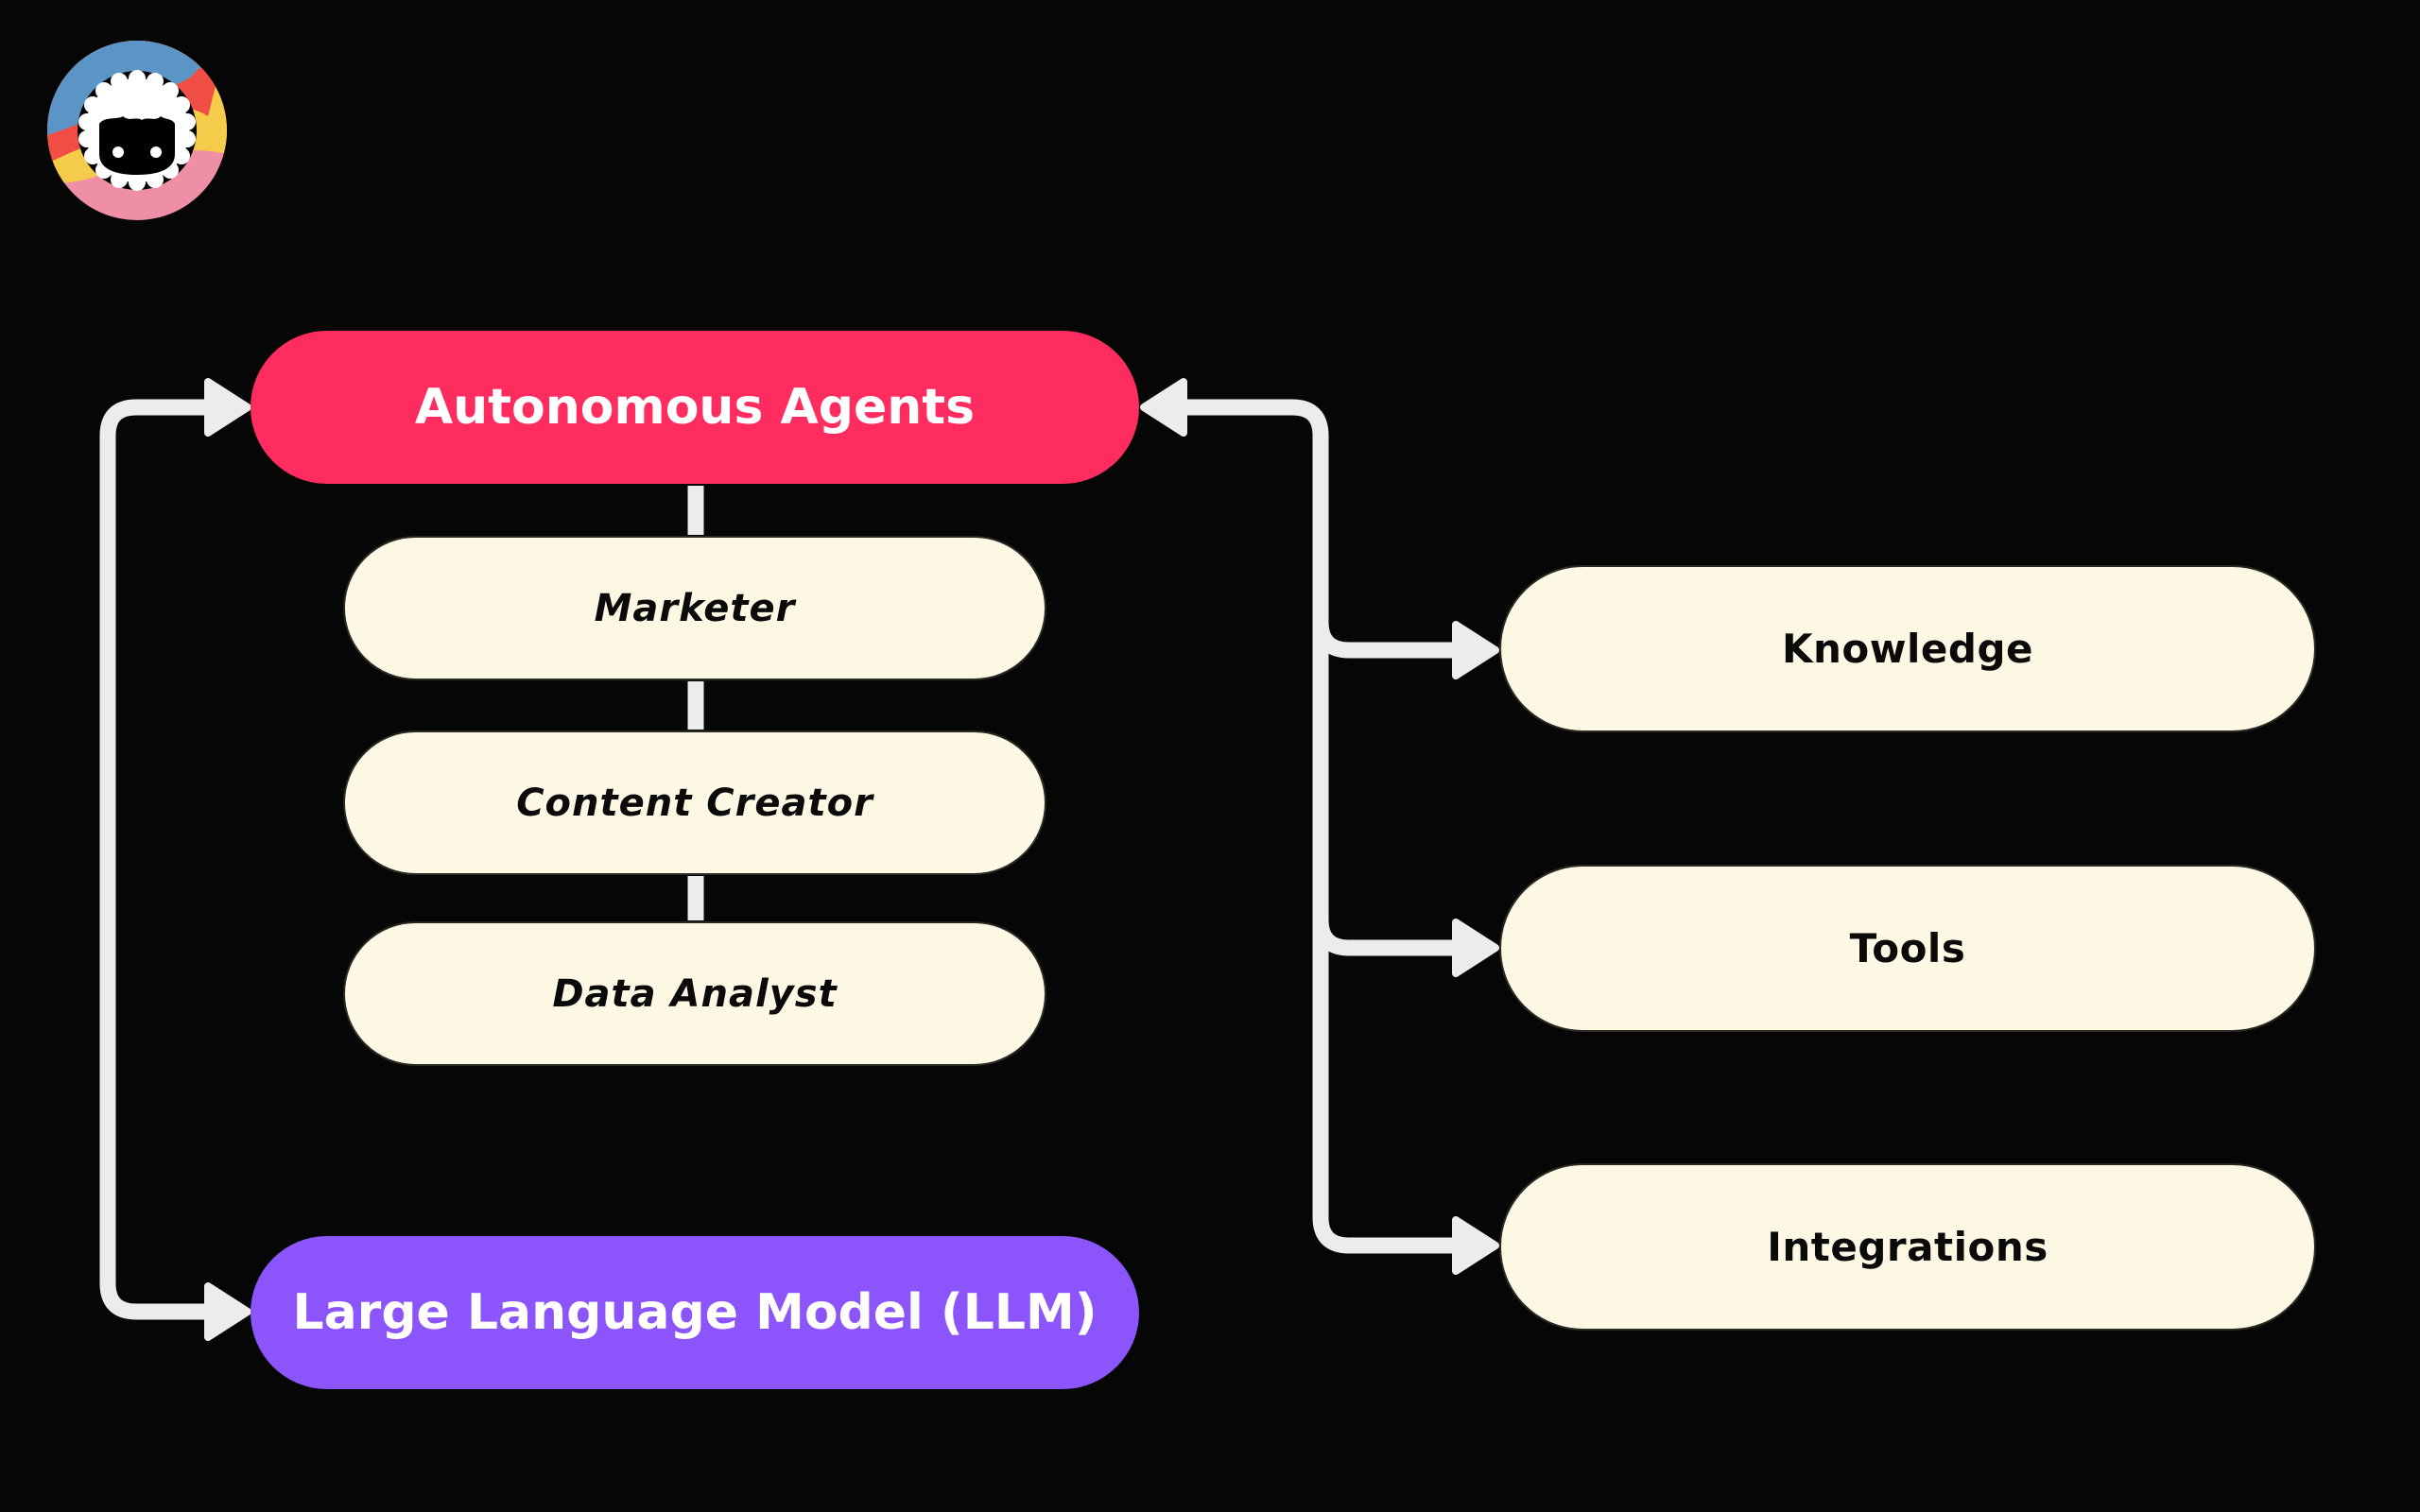 This screenshot has height=1512, width=2420. I want to click on connector-resources-trunk, so click(1320, 826).